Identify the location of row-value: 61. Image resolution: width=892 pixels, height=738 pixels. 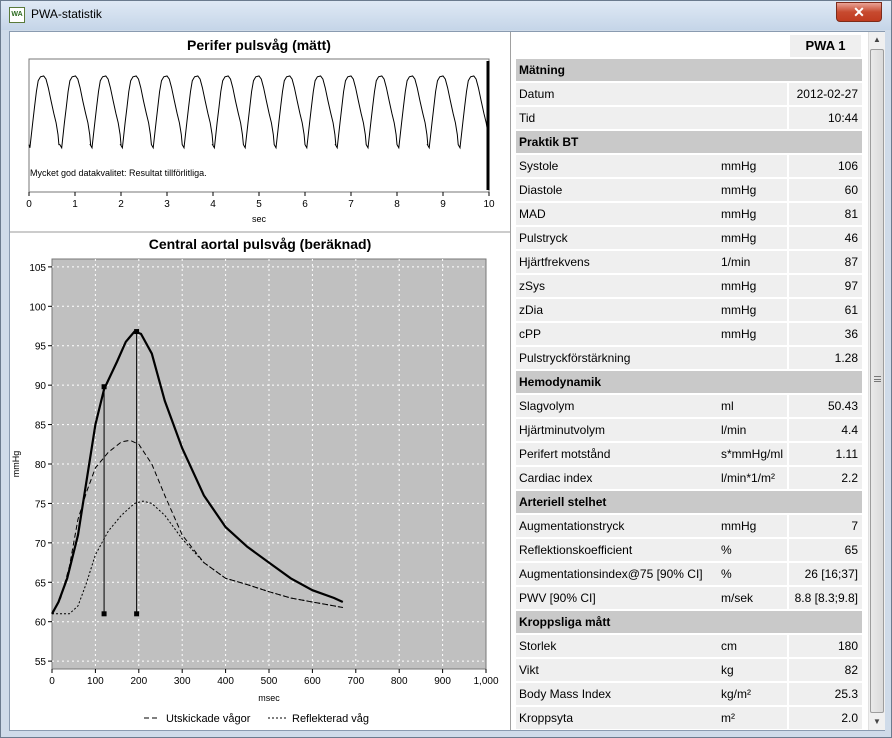
(851, 310).